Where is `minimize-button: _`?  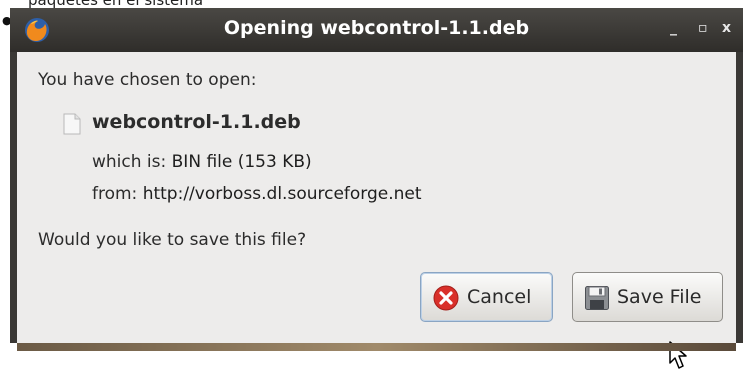 minimize-button: _ is located at coordinates (673, 28).